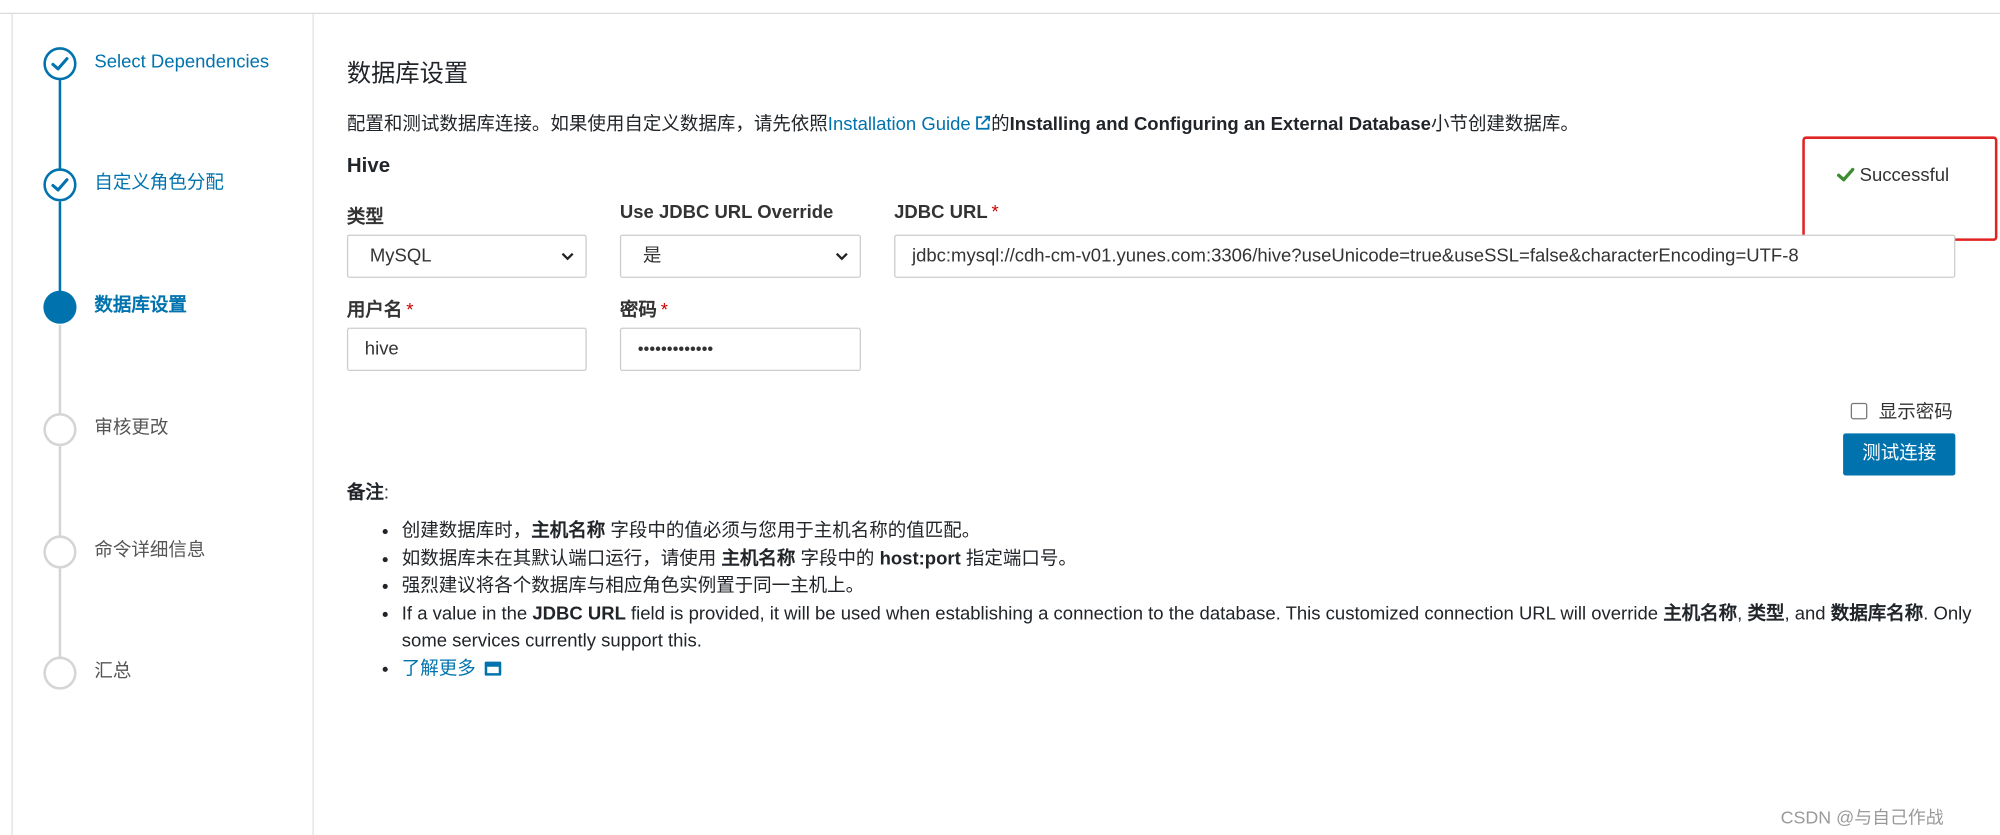 The width and height of the screenshot is (2000, 835). What do you see at coordinates (1000, 125) in the screenshot?
I see `intro-middle: 的` at bounding box center [1000, 125].